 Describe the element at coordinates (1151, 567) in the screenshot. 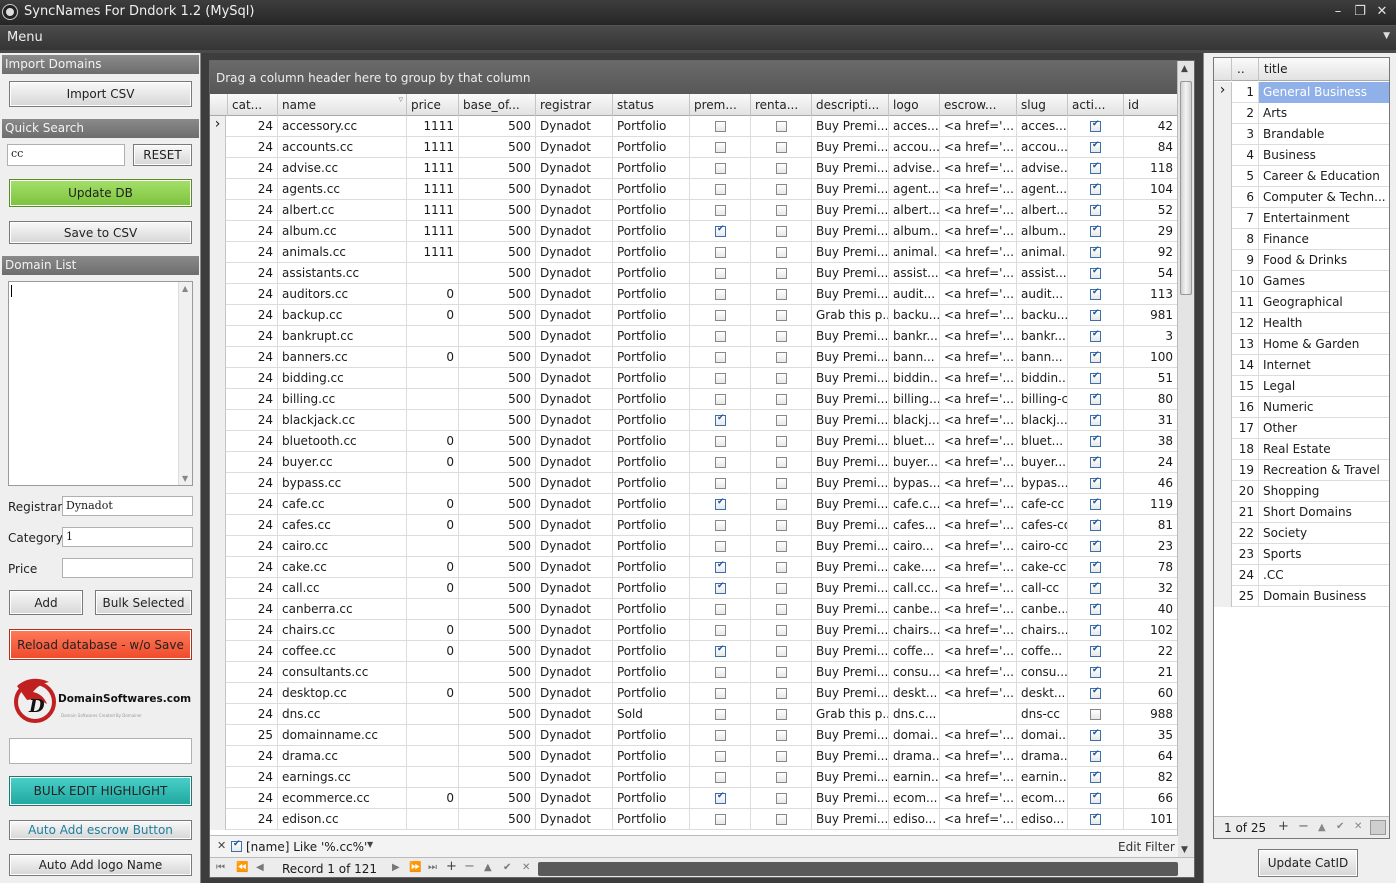

I see `cell-id: 78` at that location.